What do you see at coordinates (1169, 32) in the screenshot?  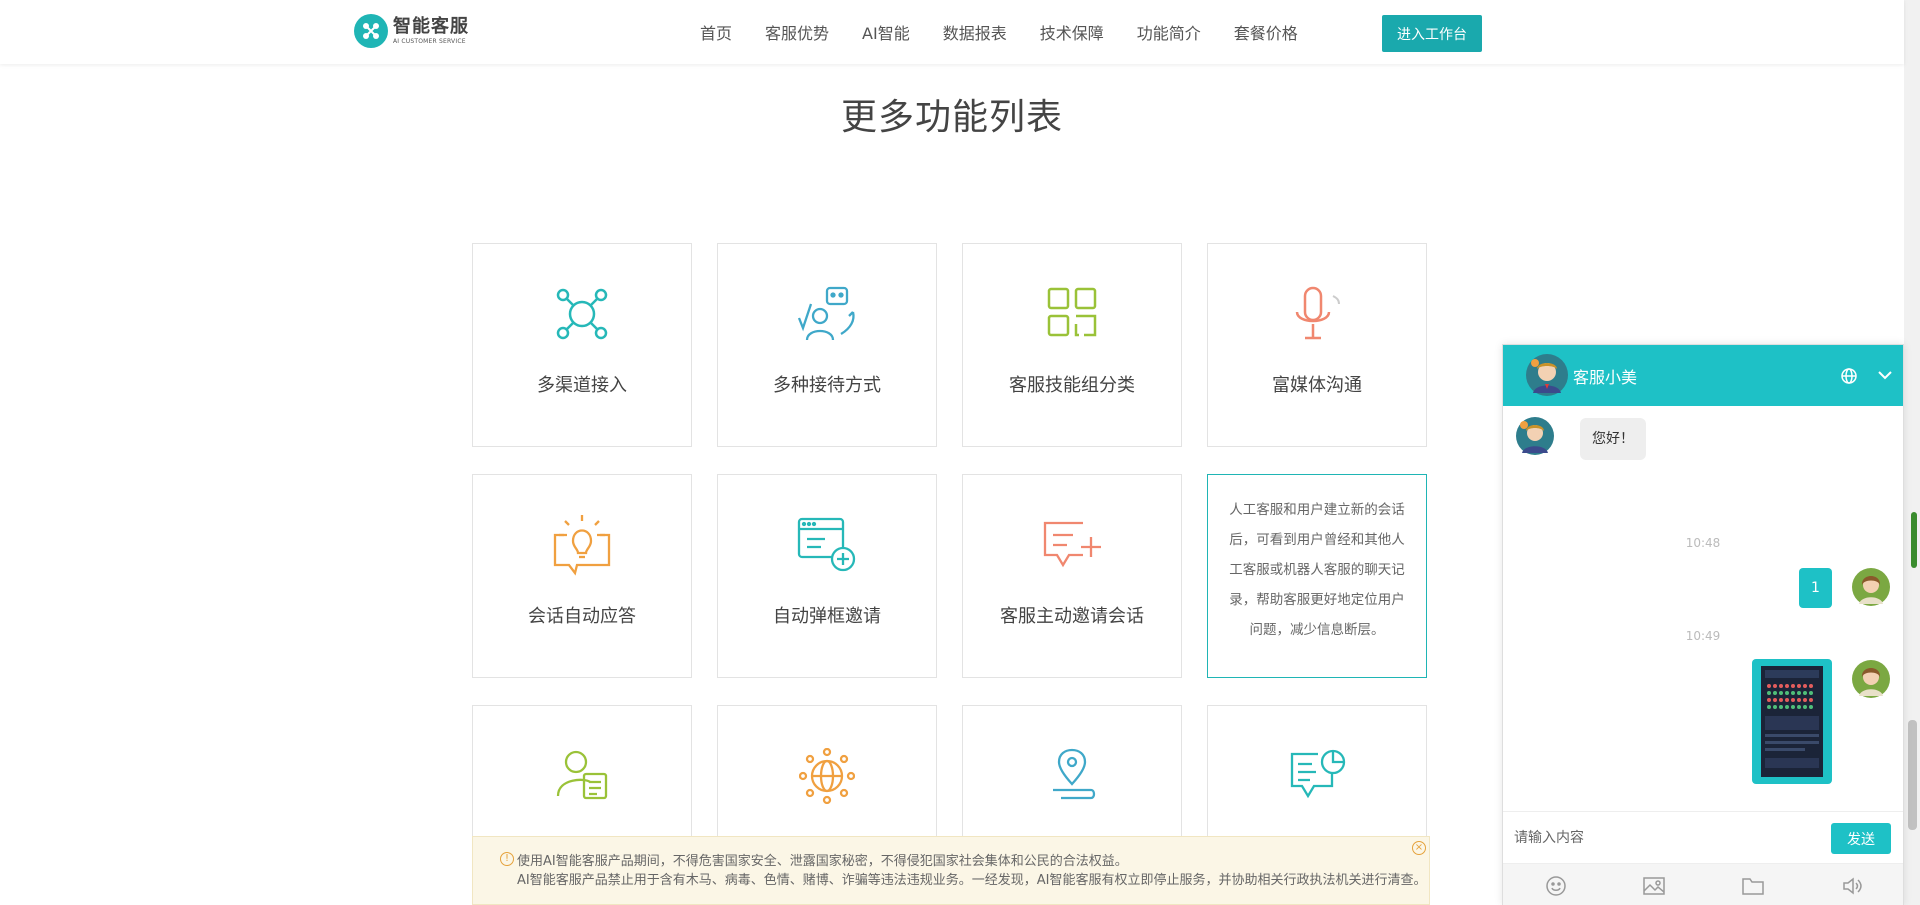 I see `nav-features: 功能简介` at bounding box center [1169, 32].